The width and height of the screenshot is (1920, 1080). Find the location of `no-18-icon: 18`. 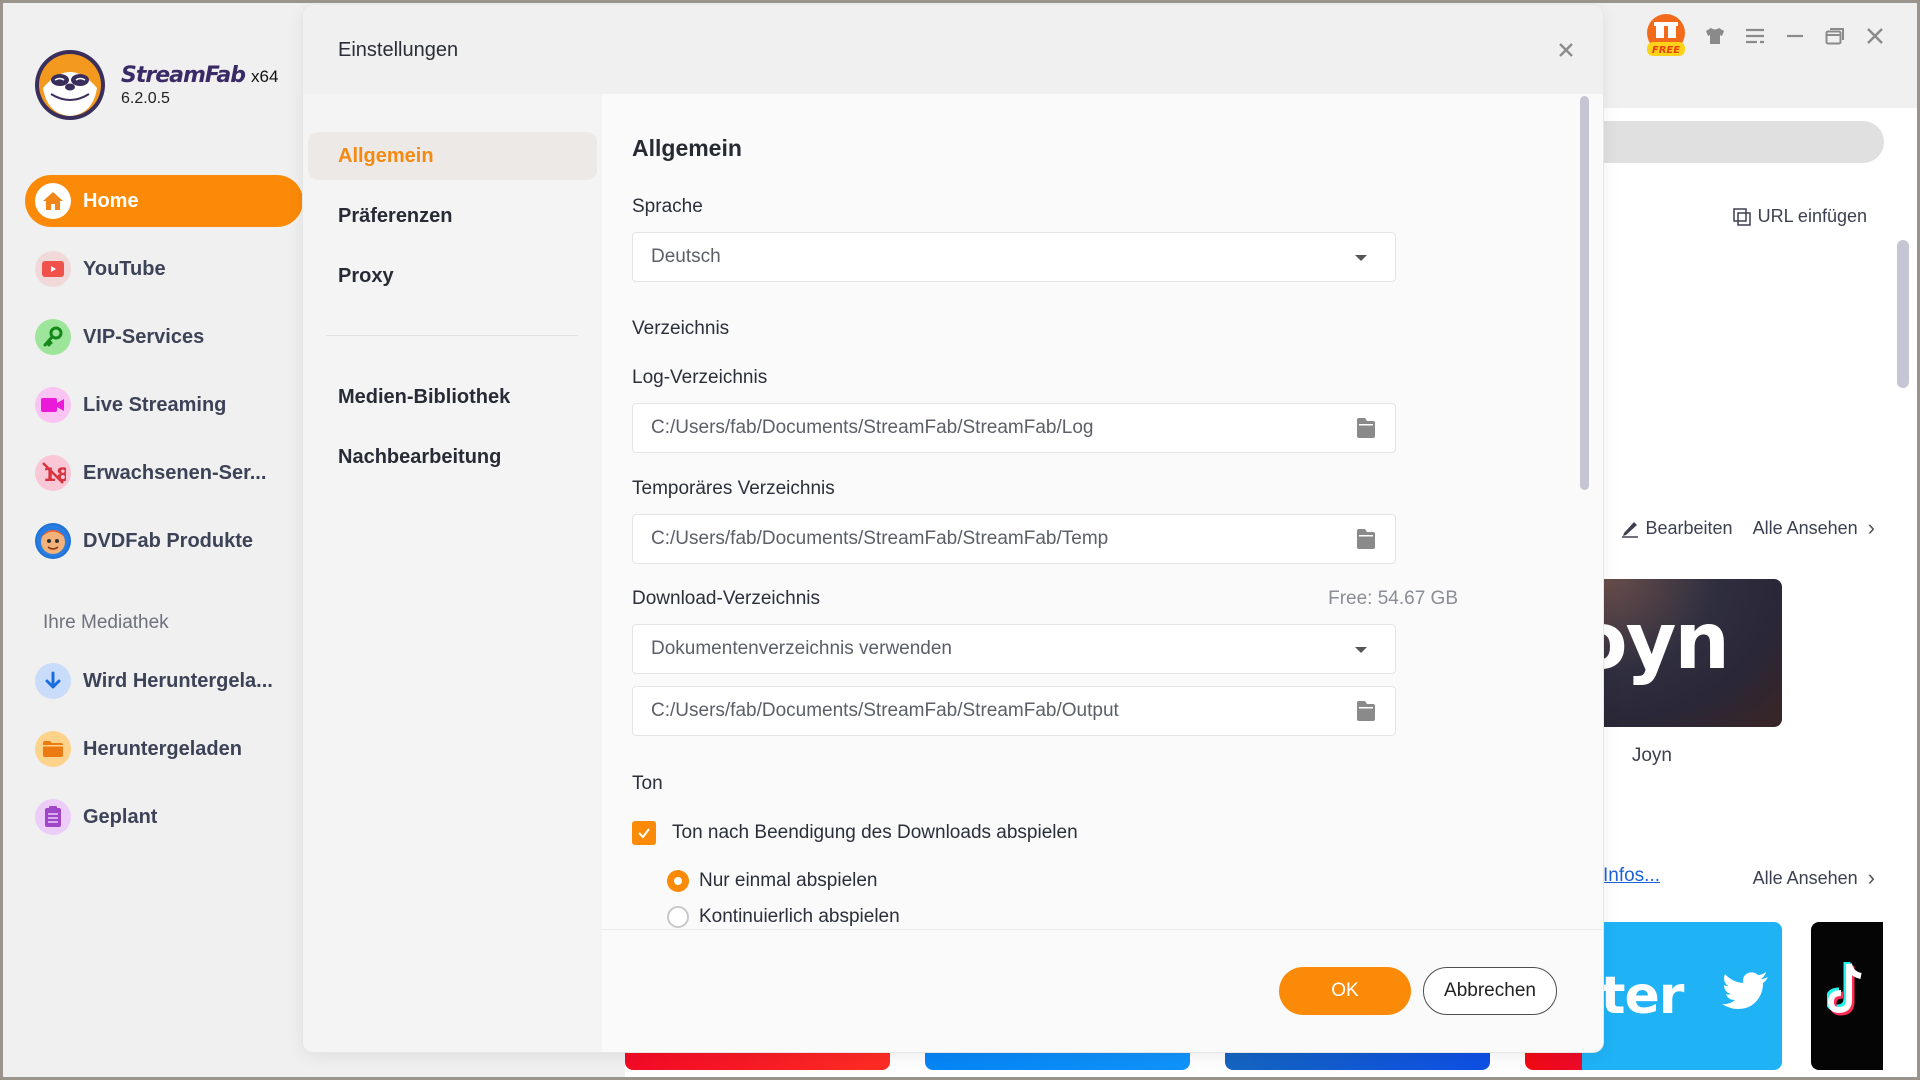

no-18-icon: 18 is located at coordinates (53, 473).